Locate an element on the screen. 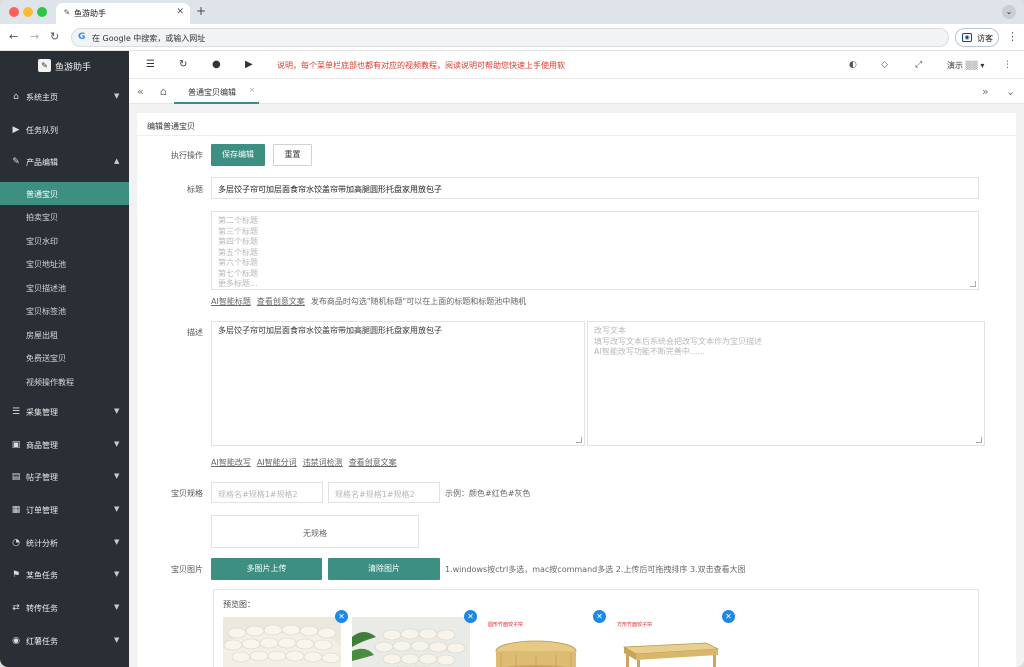 Image resolution: width=1024 pixels, height=667 pixels. omnibox: G 在 Google 中搜索，或输入网址 is located at coordinates (510, 37).